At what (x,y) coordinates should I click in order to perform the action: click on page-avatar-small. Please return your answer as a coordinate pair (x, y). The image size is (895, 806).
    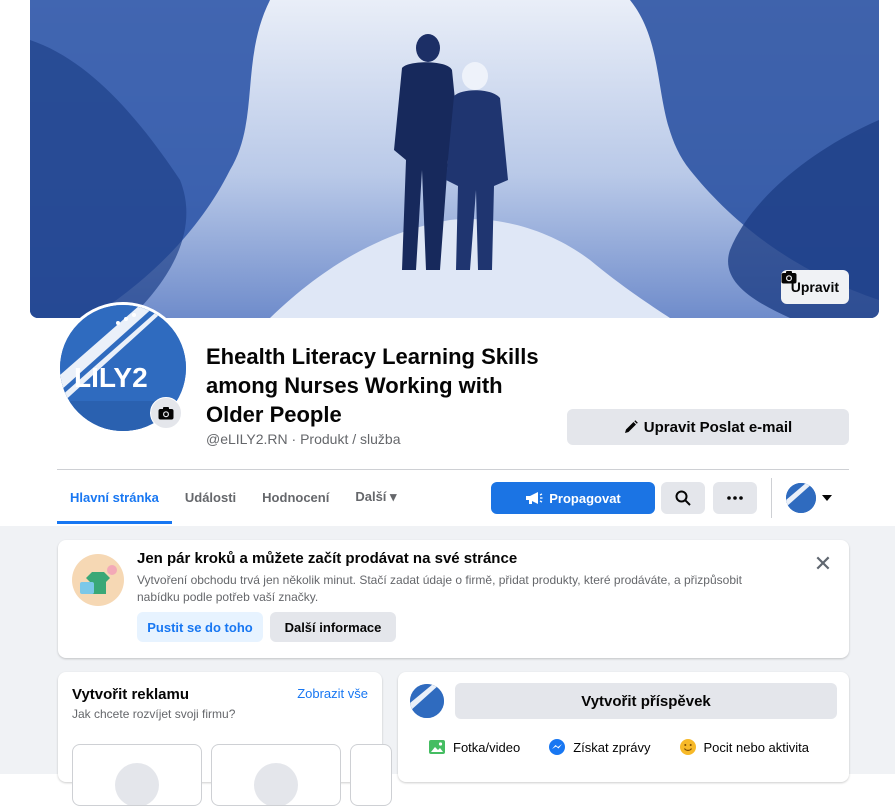
    Looking at the image, I should click on (801, 498).